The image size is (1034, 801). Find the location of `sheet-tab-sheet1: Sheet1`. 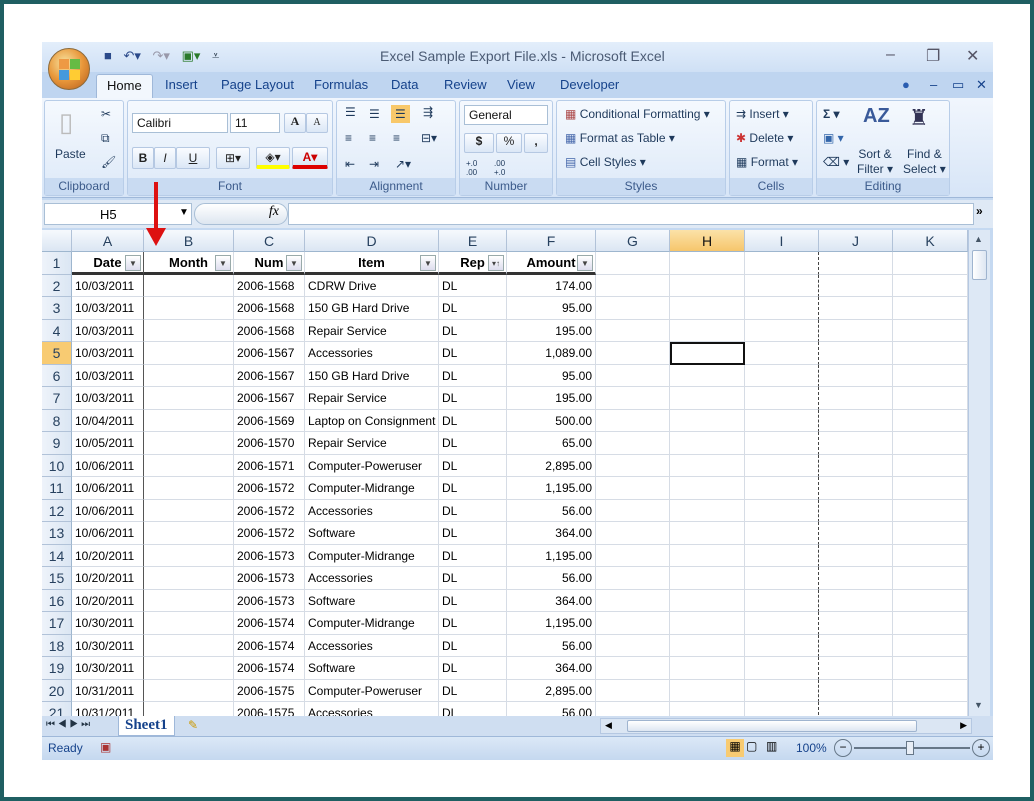

sheet-tab-sheet1: Sheet1 is located at coordinates (146, 726).